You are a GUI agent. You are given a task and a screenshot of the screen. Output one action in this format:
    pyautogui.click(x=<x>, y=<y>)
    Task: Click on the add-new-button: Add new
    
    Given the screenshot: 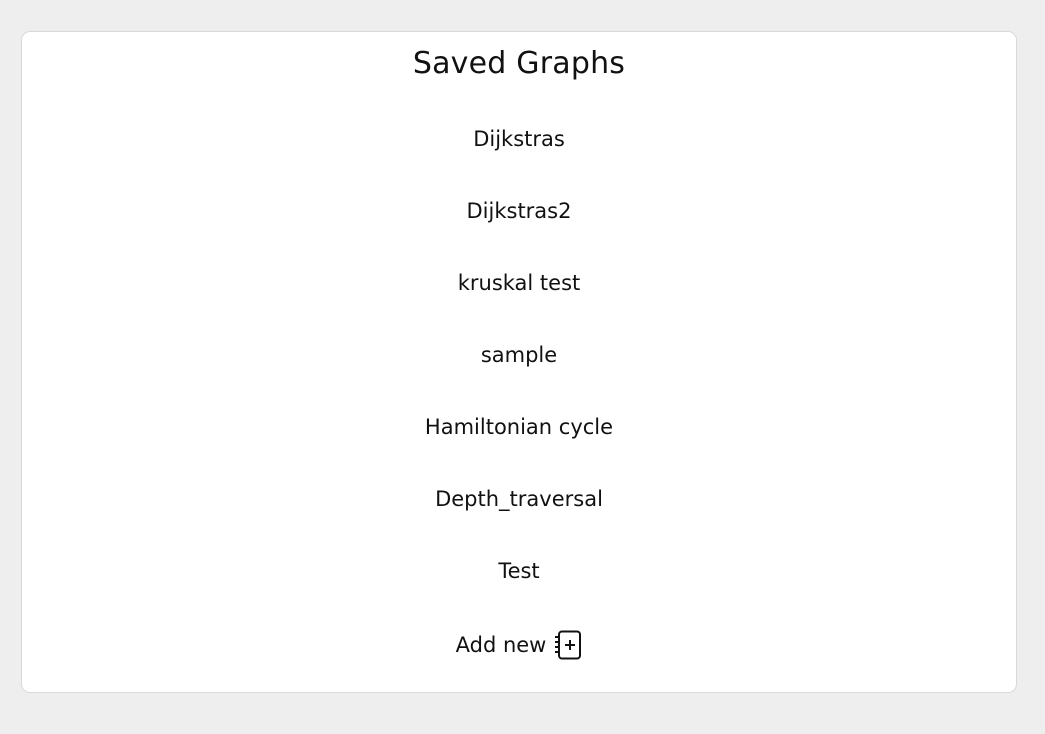 What is the action you would take?
    pyautogui.click(x=519, y=645)
    